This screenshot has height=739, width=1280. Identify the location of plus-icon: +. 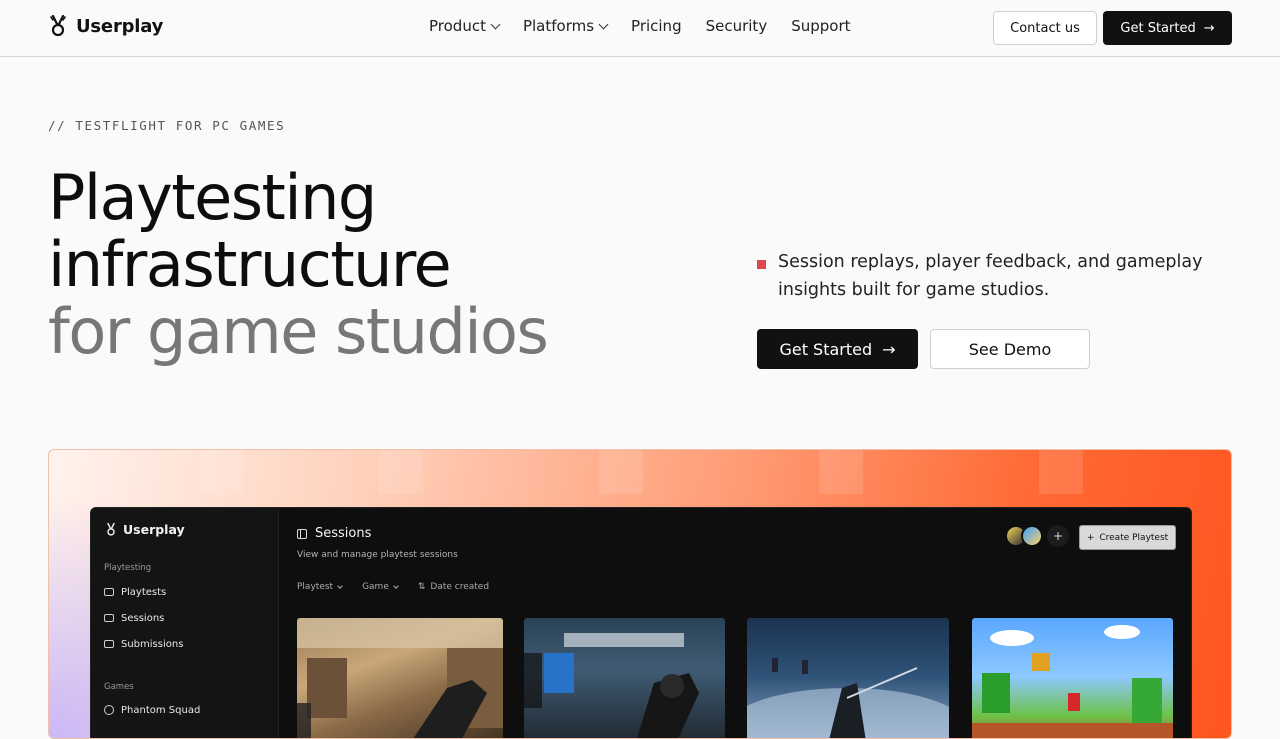
(1090, 537).